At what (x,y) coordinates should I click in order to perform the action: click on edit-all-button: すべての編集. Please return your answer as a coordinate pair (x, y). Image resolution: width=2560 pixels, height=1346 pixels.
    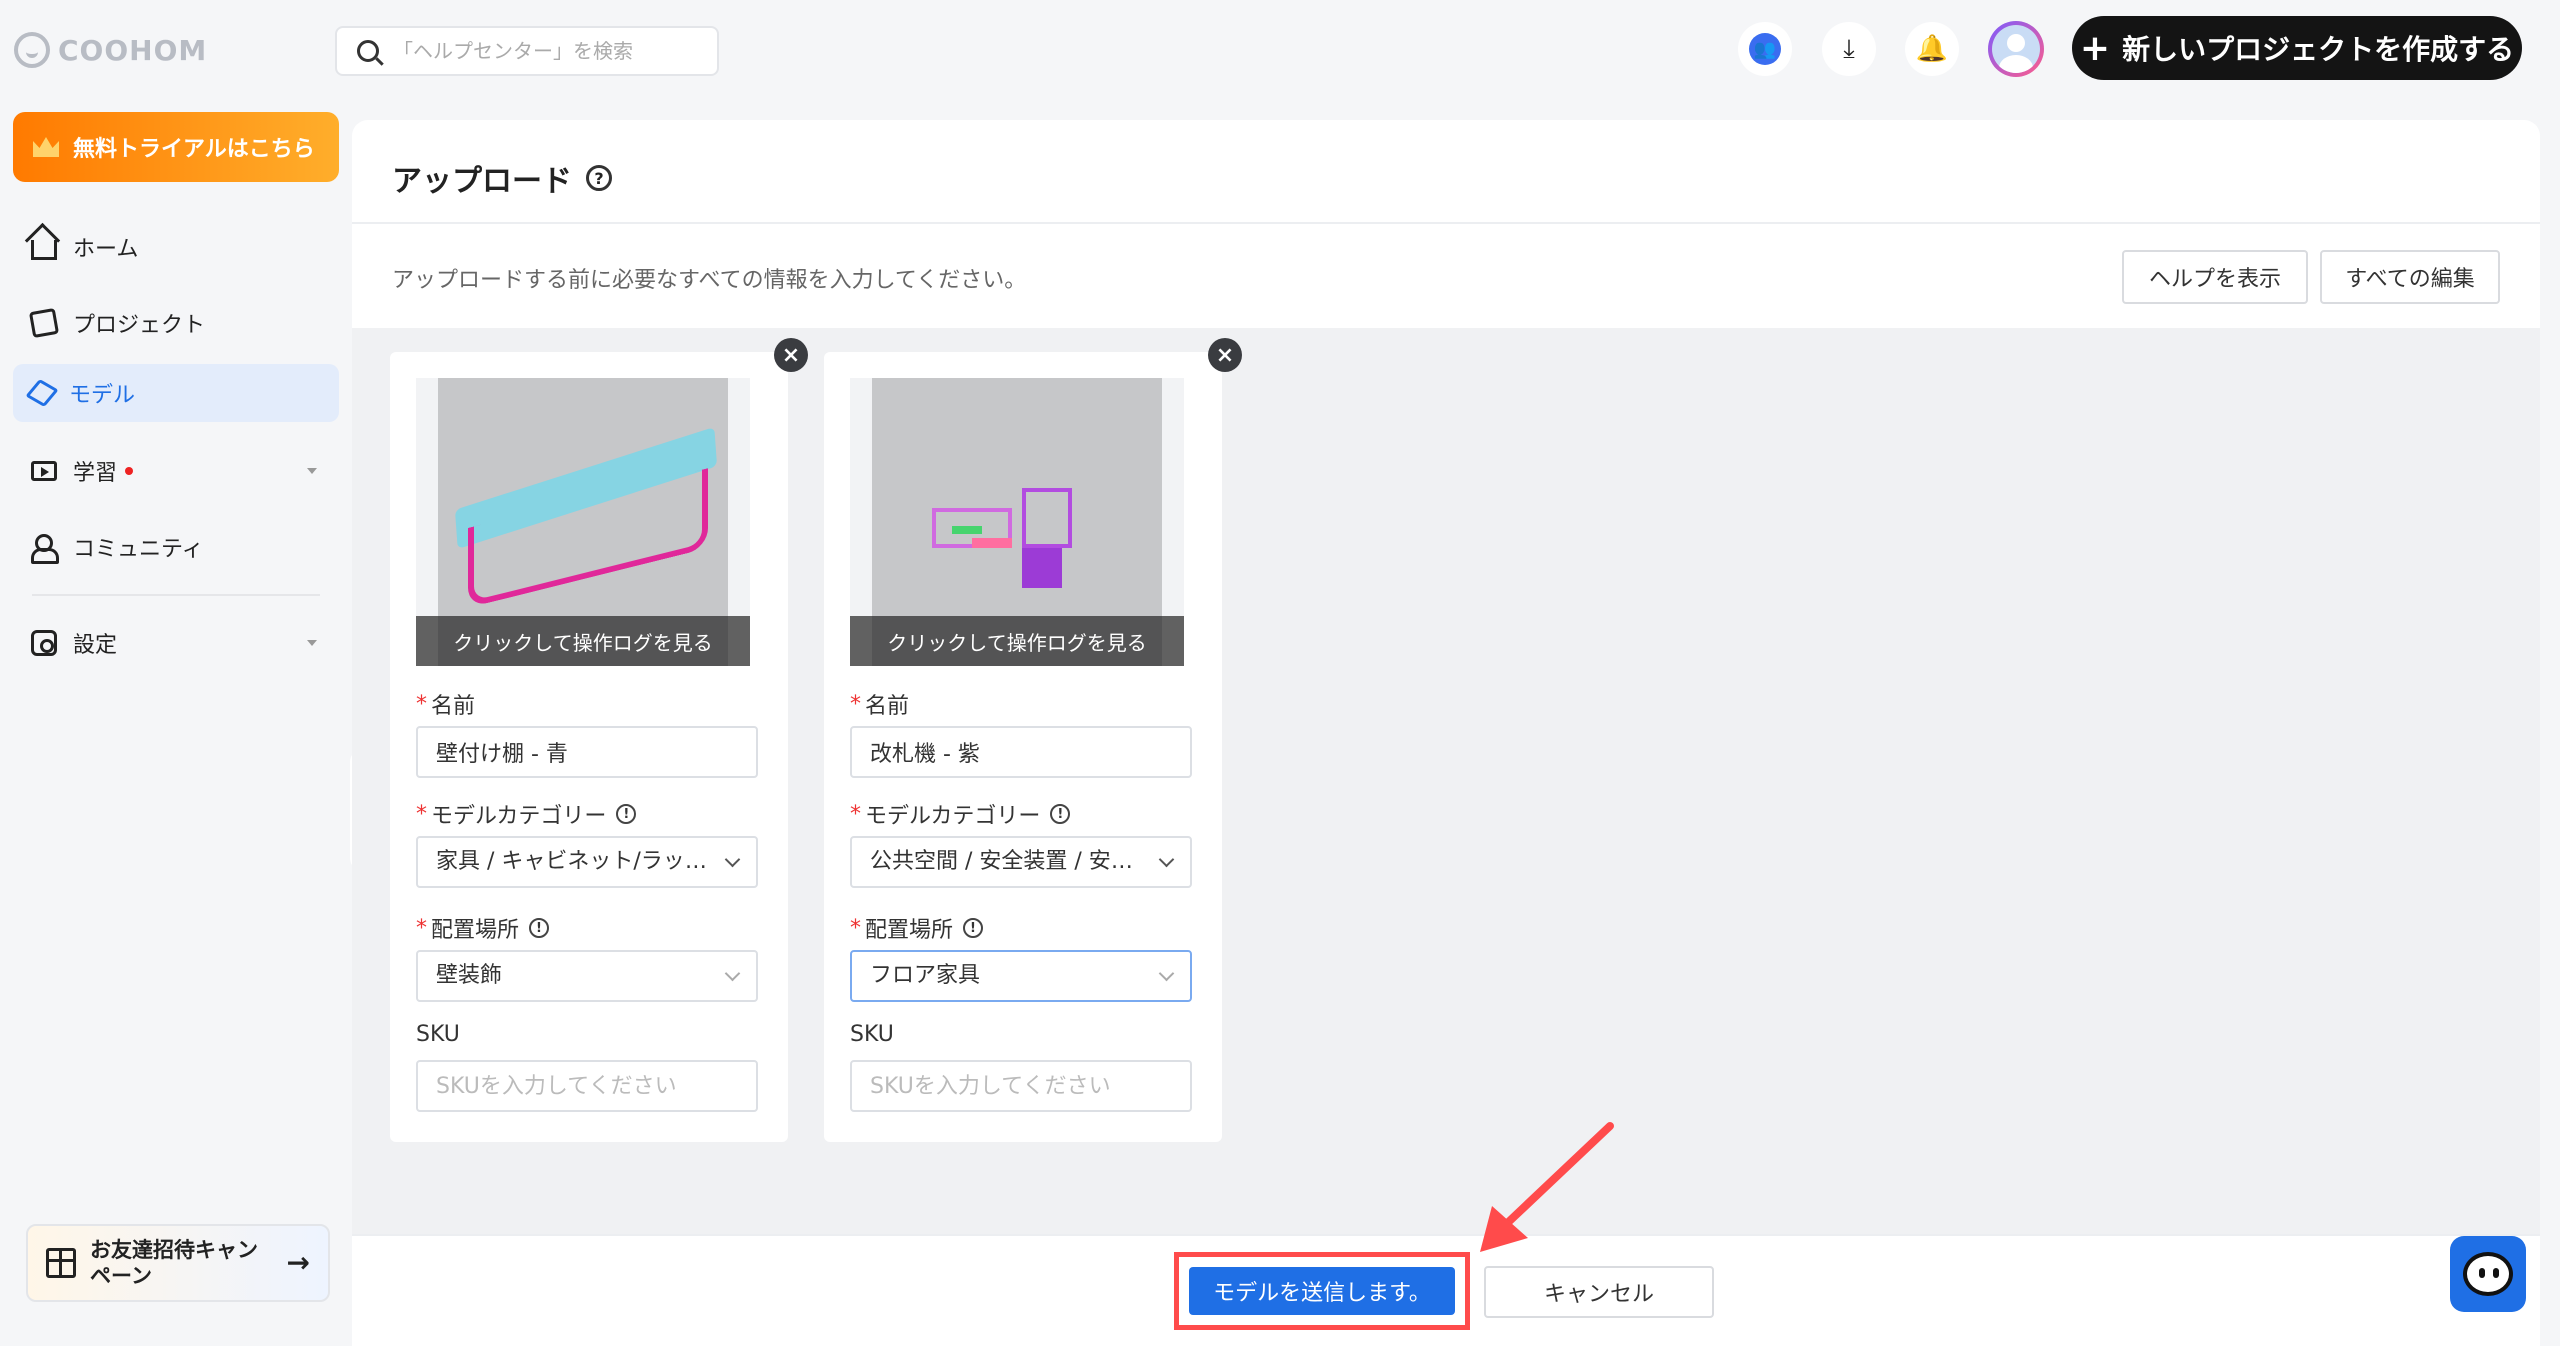
    Looking at the image, I should click on (2410, 277).